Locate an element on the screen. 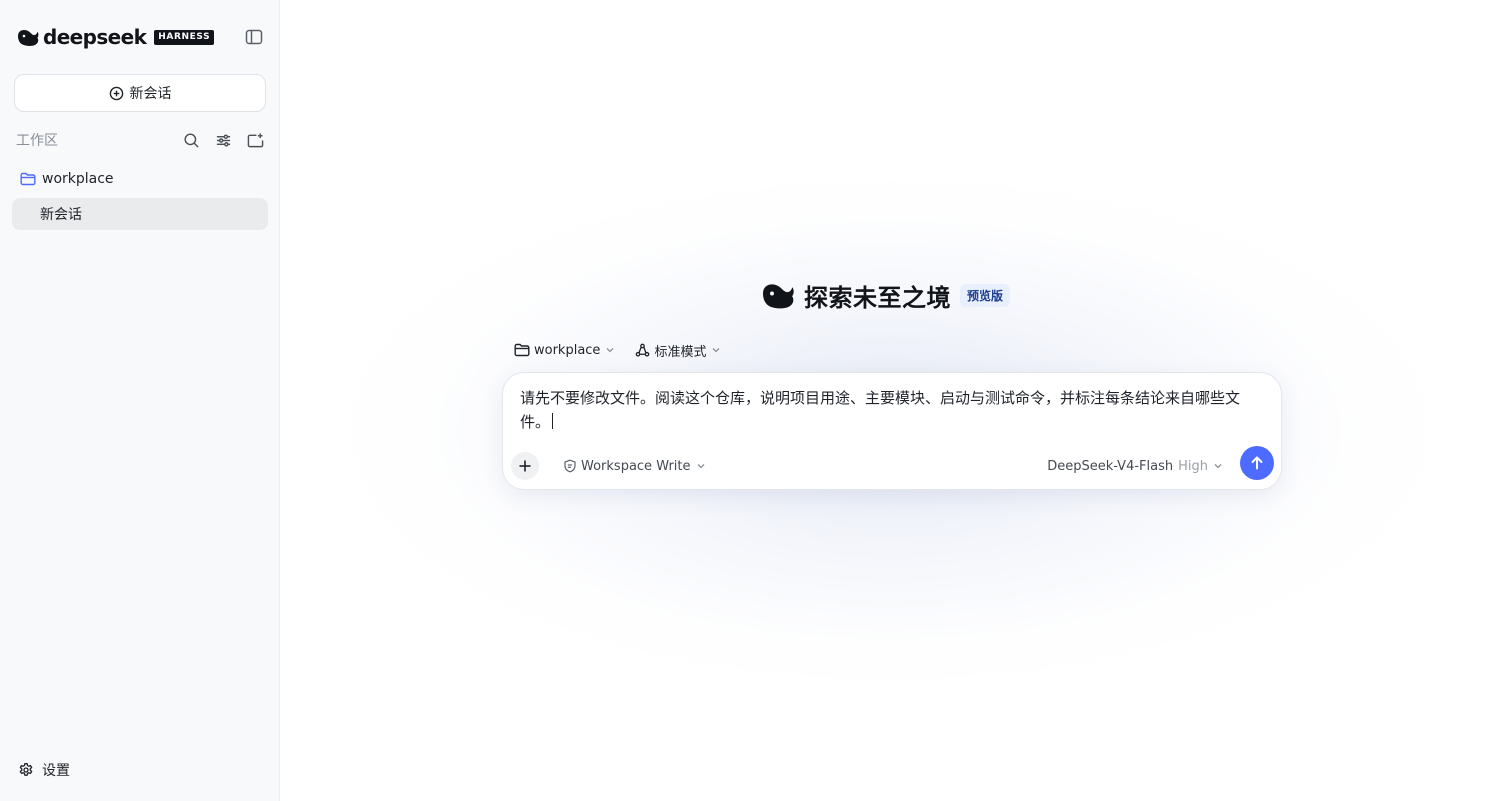 This screenshot has height=801, width=1512. hero: 探索未至之境 预览版 is located at coordinates (885, 295).